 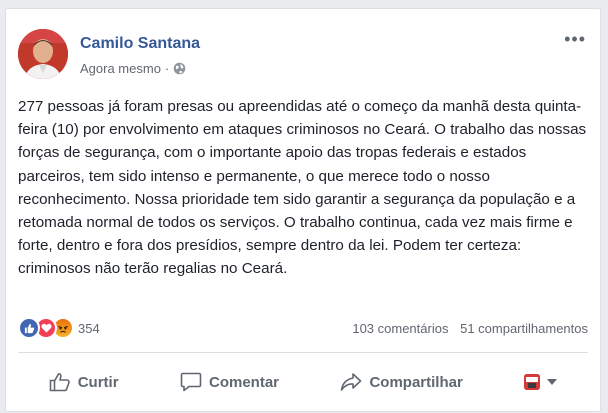 What do you see at coordinates (140, 44) in the screenshot?
I see `author-name: Camilo Santana` at bounding box center [140, 44].